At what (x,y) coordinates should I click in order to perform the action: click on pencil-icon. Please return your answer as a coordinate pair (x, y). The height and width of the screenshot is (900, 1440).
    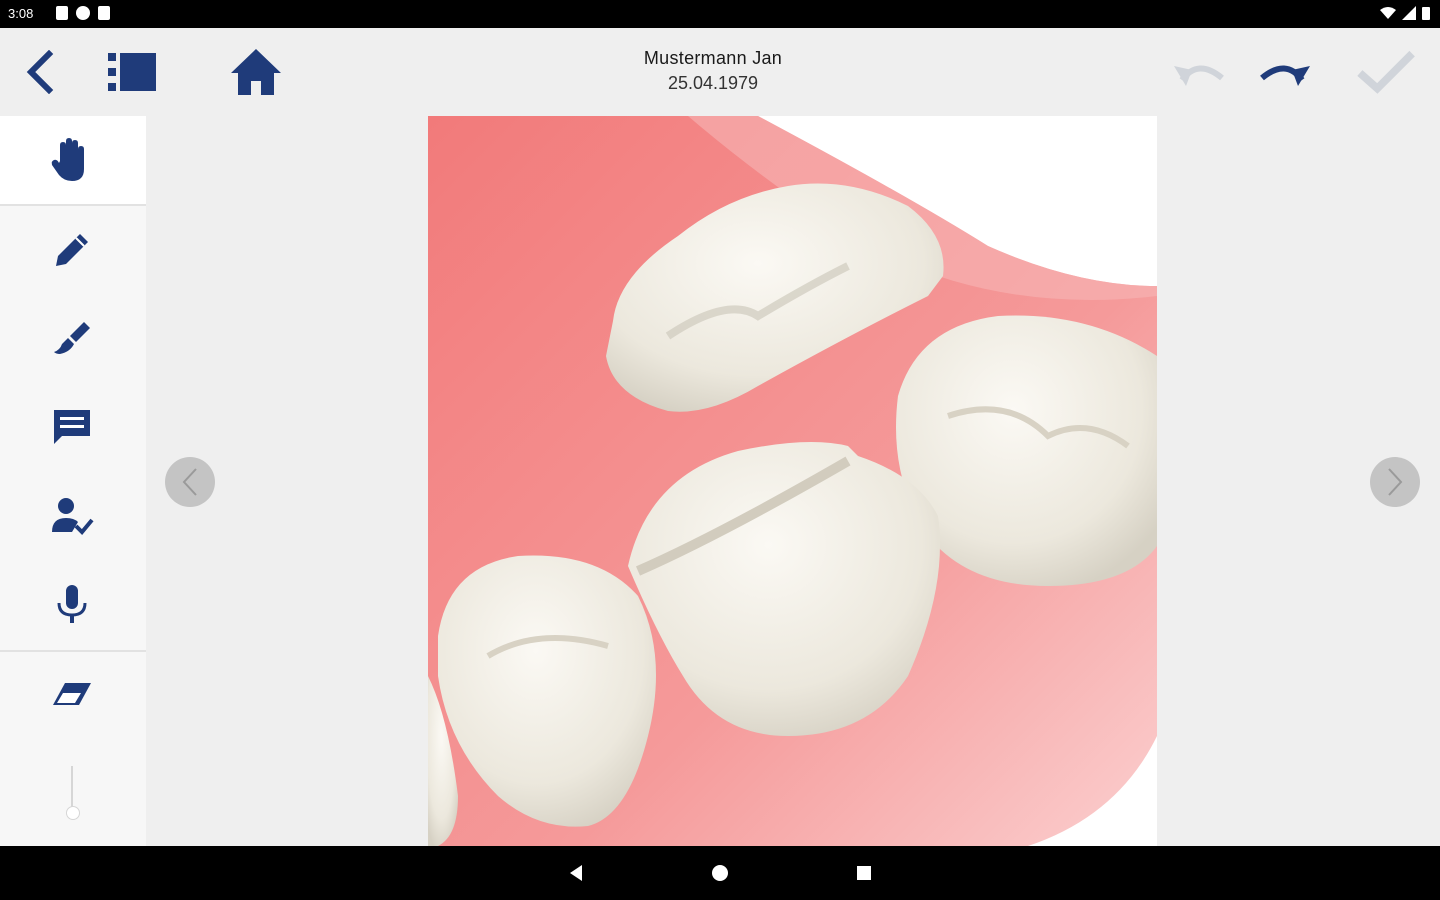
    Looking at the image, I should click on (72, 250).